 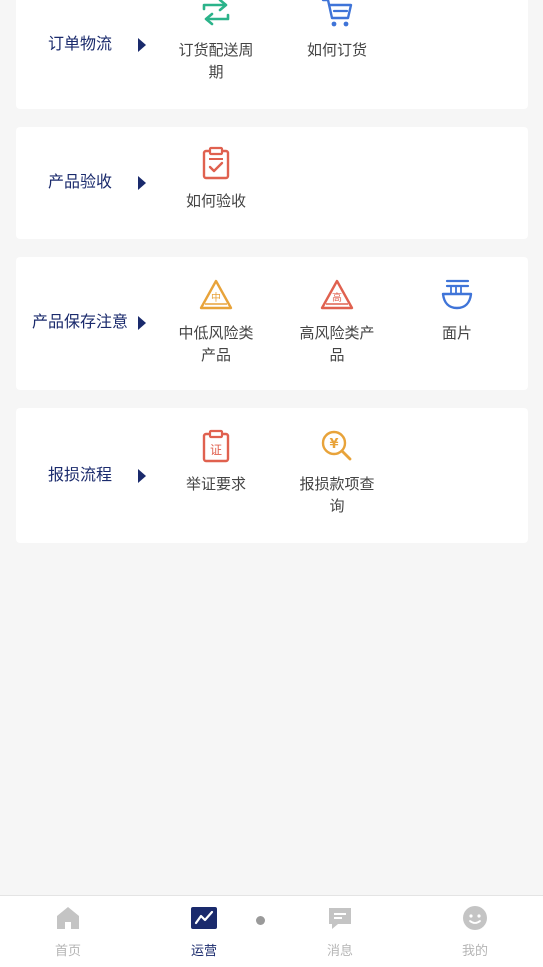 What do you see at coordinates (79, 182) in the screenshot?
I see `section-title: 产品验收` at bounding box center [79, 182].